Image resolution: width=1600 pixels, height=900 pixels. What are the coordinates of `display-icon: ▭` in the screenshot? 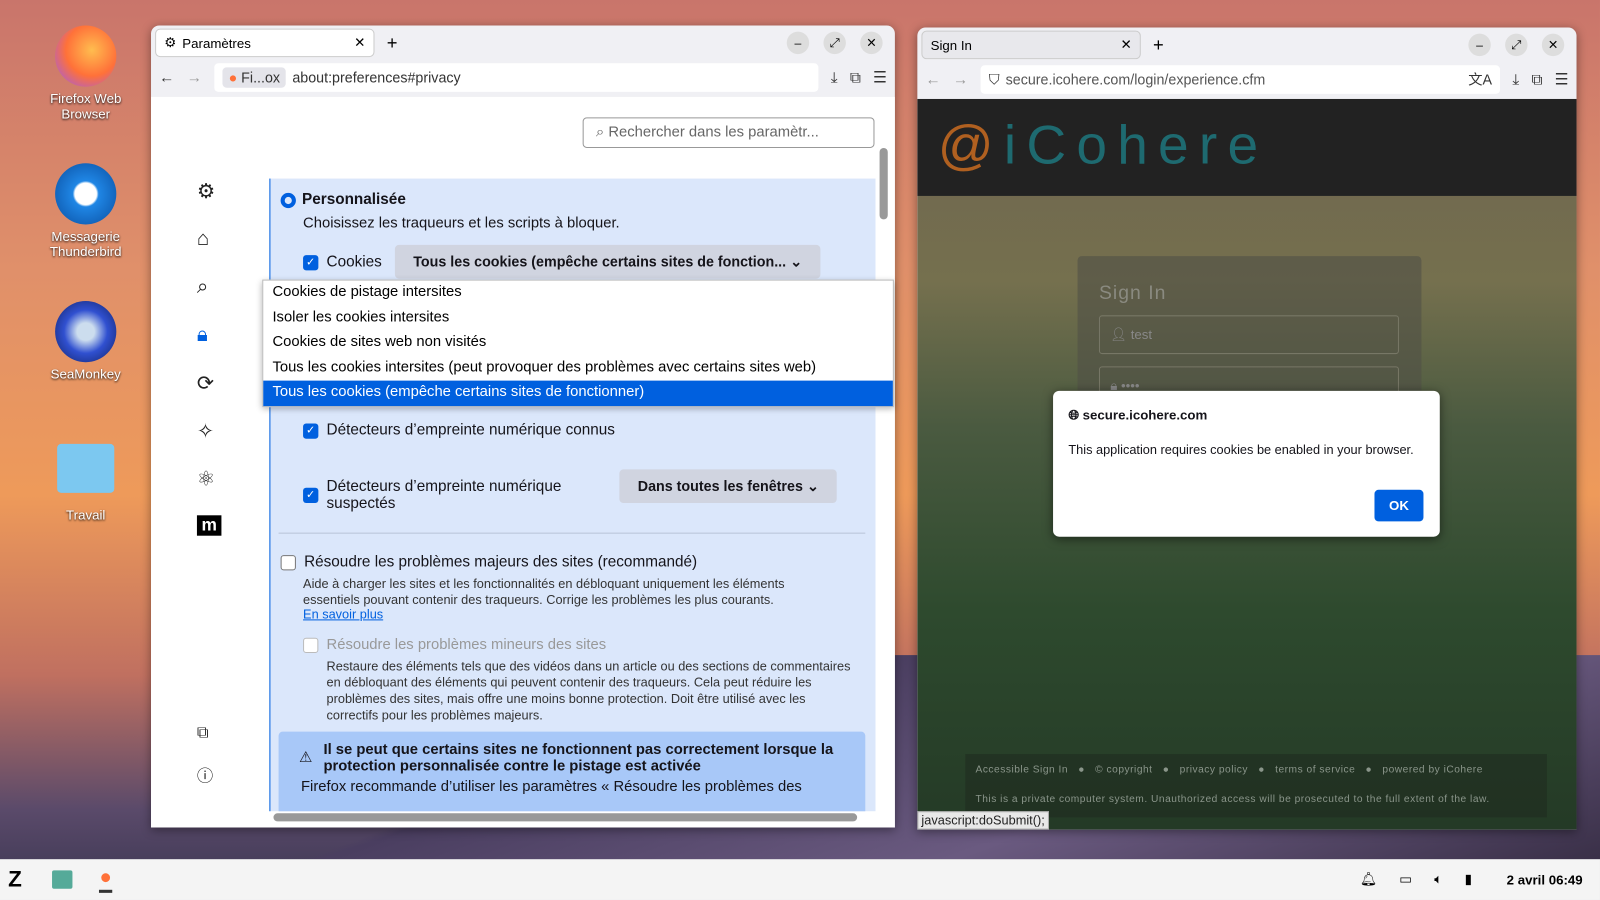 It's located at (1405, 879).